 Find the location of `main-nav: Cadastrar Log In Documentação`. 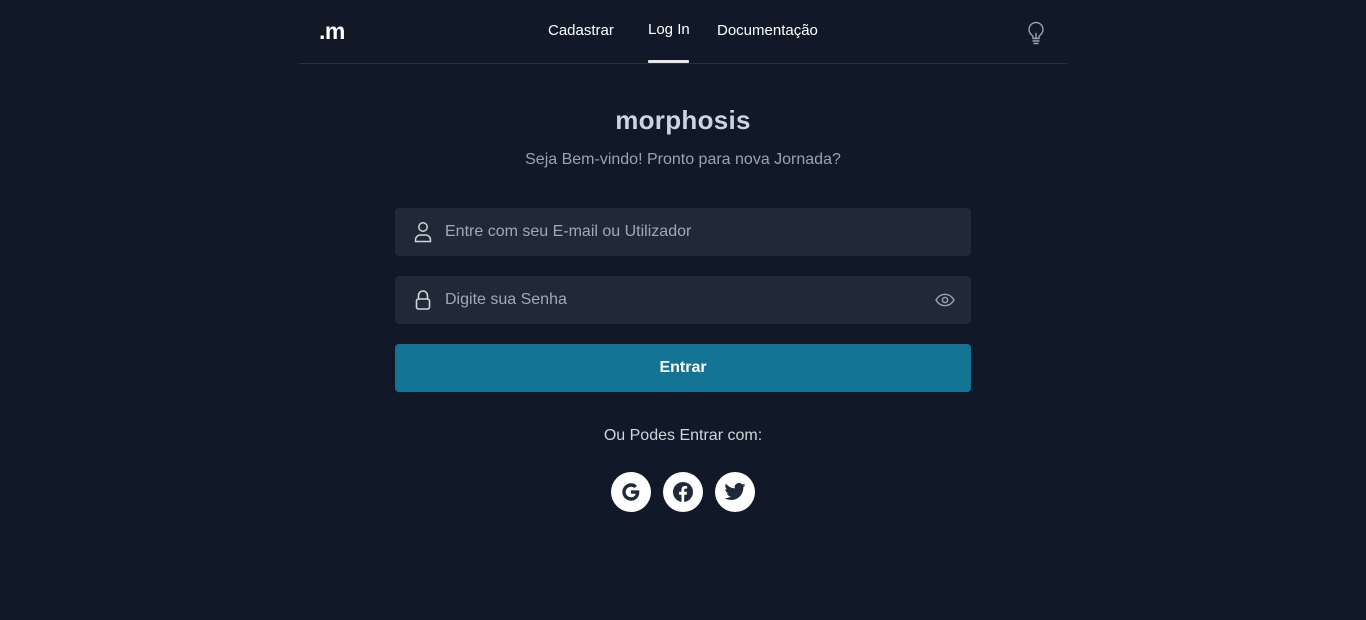

main-nav: Cadastrar Log In Documentação is located at coordinates (683, 31).